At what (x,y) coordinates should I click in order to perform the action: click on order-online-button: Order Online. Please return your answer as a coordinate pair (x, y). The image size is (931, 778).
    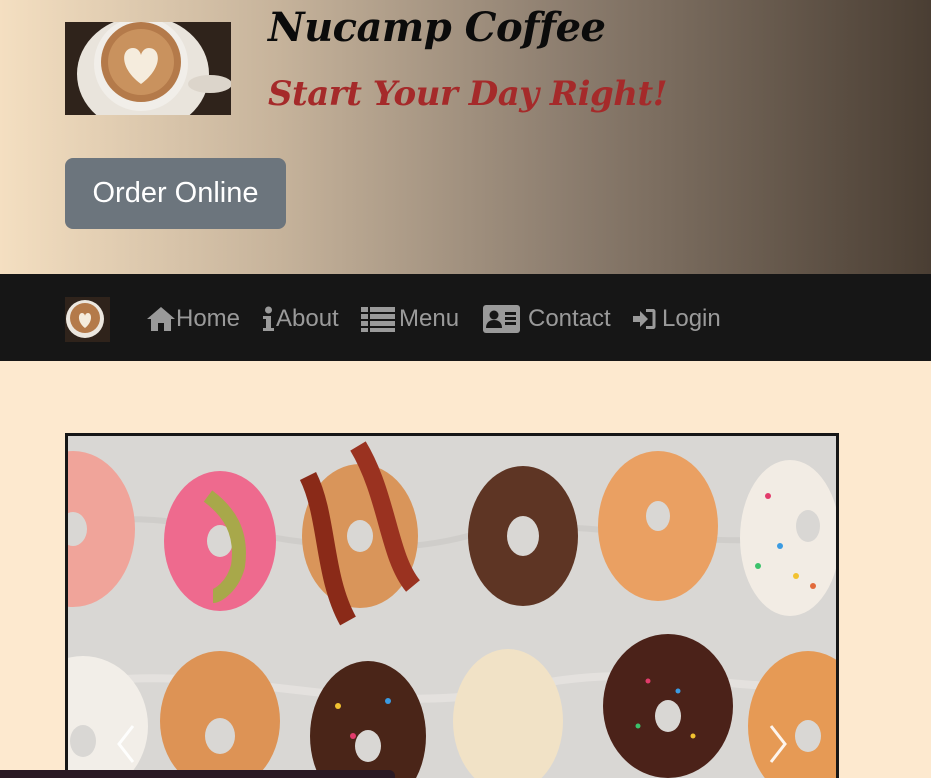
    Looking at the image, I should click on (175, 193).